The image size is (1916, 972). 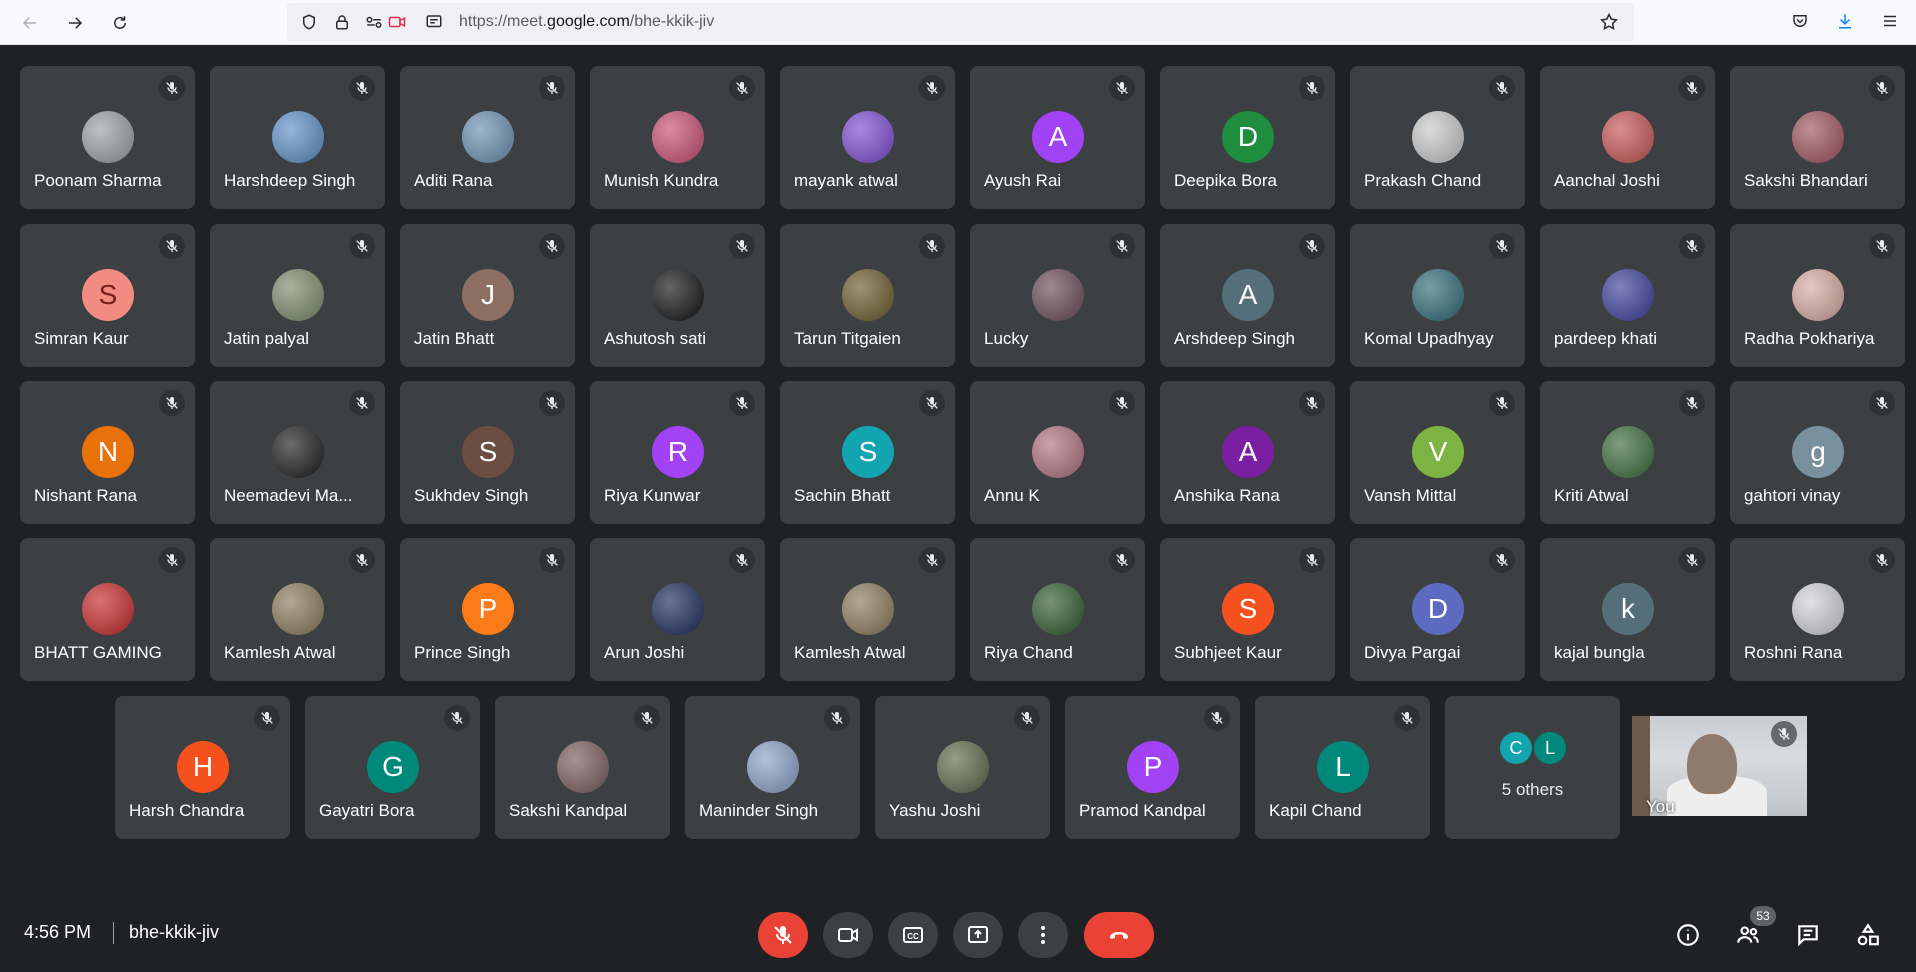 What do you see at coordinates (290, 180) in the screenshot?
I see `participant-name: Harshdeep Singh` at bounding box center [290, 180].